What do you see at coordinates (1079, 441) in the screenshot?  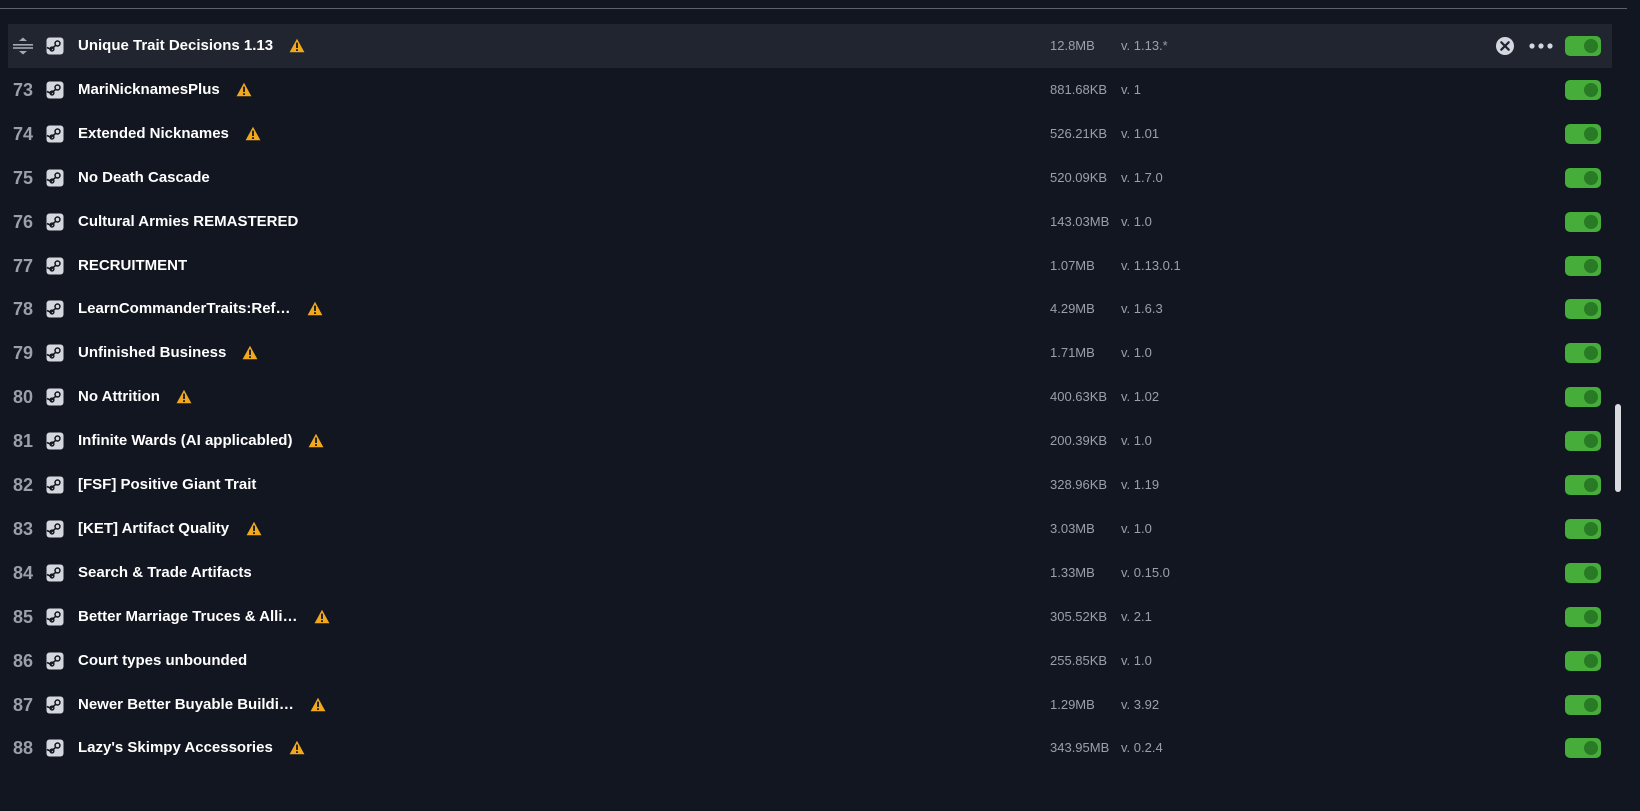 I see `mod-size: 200.39KB` at bounding box center [1079, 441].